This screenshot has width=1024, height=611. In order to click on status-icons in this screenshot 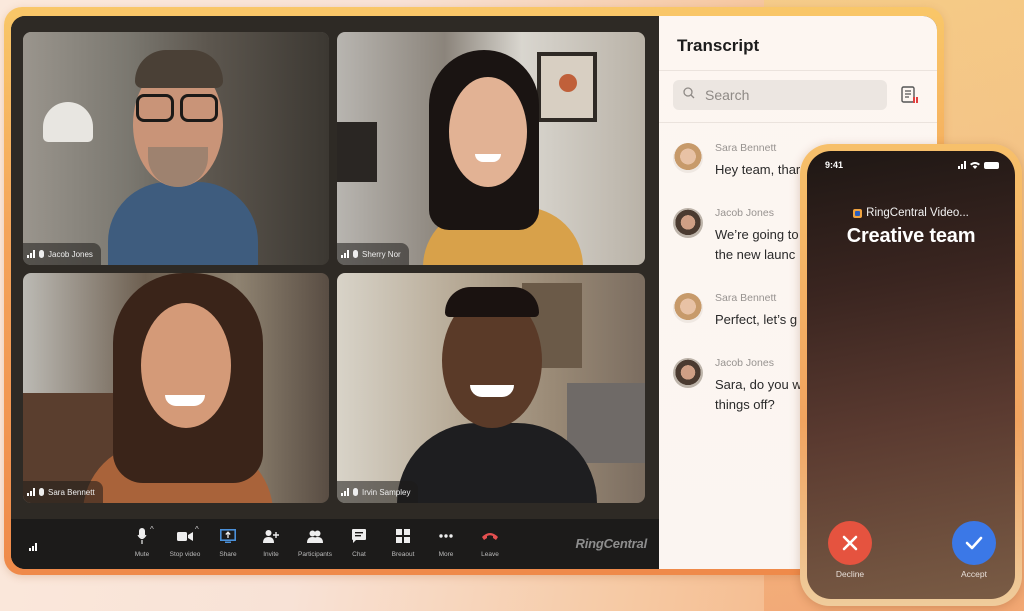, I will do `click(978, 165)`.